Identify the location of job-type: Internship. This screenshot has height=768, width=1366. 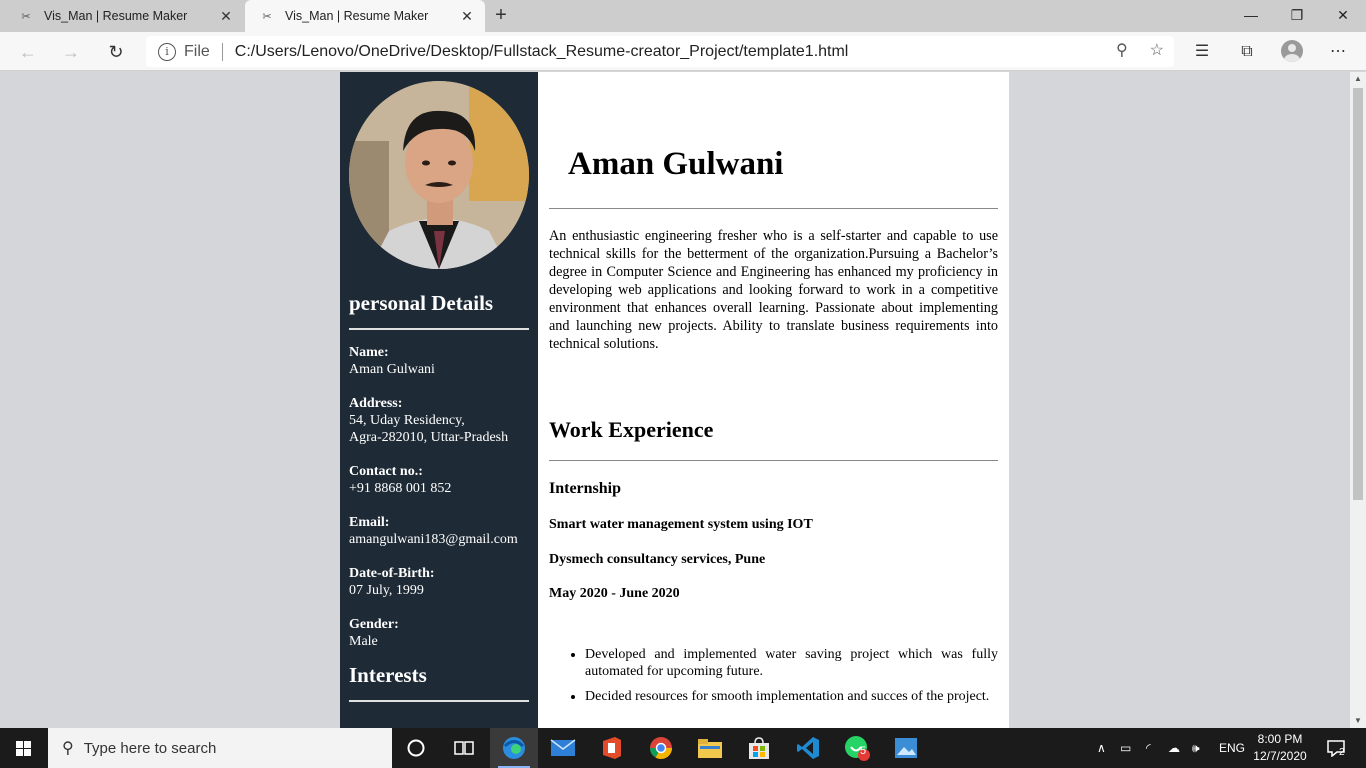
(585, 488).